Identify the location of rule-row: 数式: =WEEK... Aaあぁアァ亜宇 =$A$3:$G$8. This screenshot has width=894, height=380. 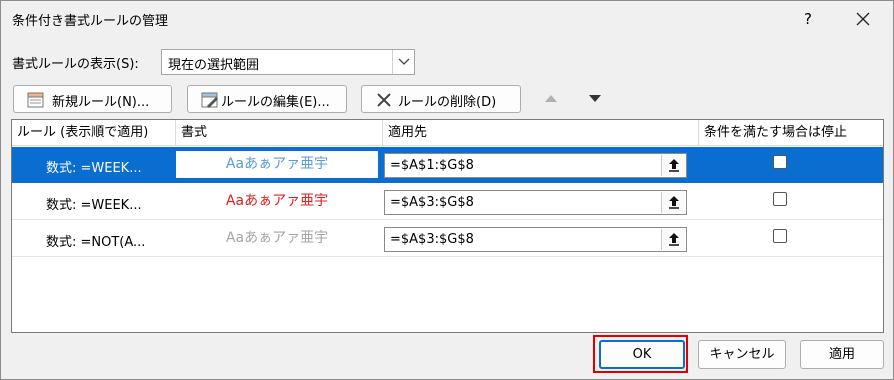
(447, 202).